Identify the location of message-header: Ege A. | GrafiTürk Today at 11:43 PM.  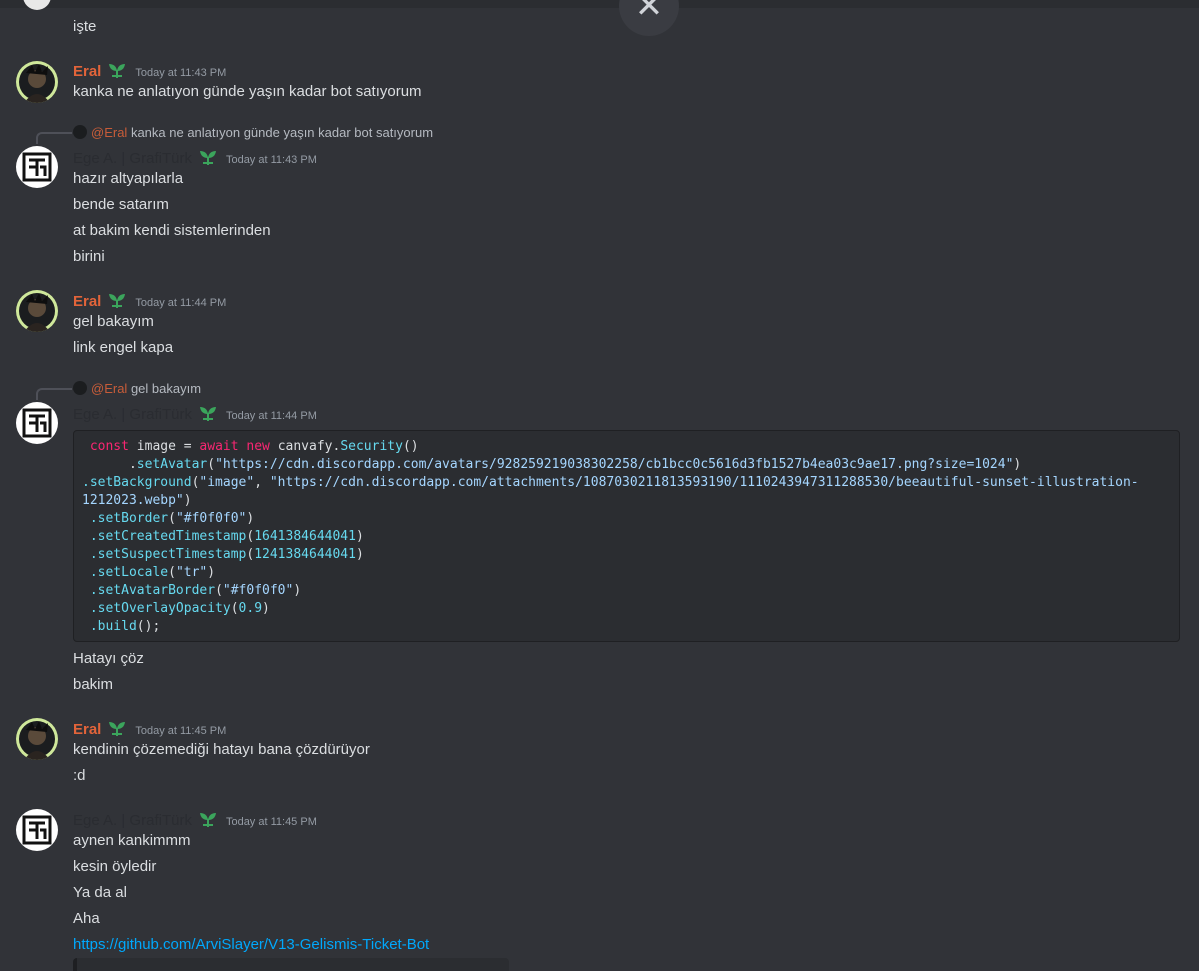
(195, 157).